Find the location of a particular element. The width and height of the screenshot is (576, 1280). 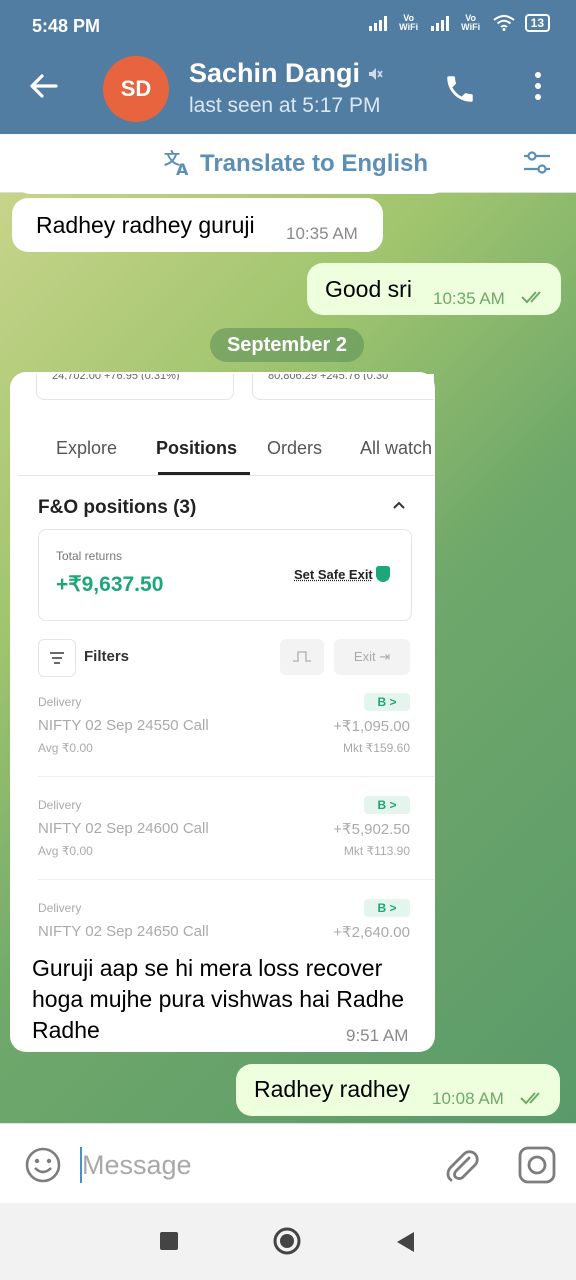

status-icons: Vo WiFi Vo WiFi 13 is located at coordinates (459, 22).